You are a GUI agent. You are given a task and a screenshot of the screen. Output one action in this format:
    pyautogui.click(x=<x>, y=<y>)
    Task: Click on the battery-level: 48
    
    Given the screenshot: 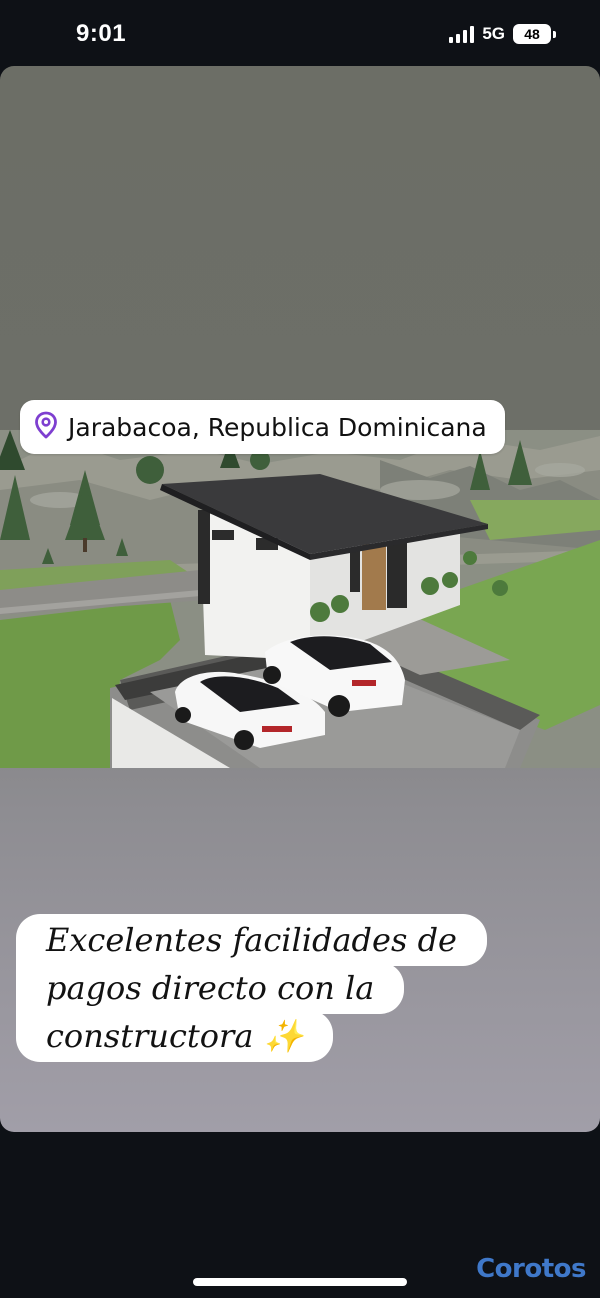 What is the action you would take?
    pyautogui.click(x=532, y=34)
    